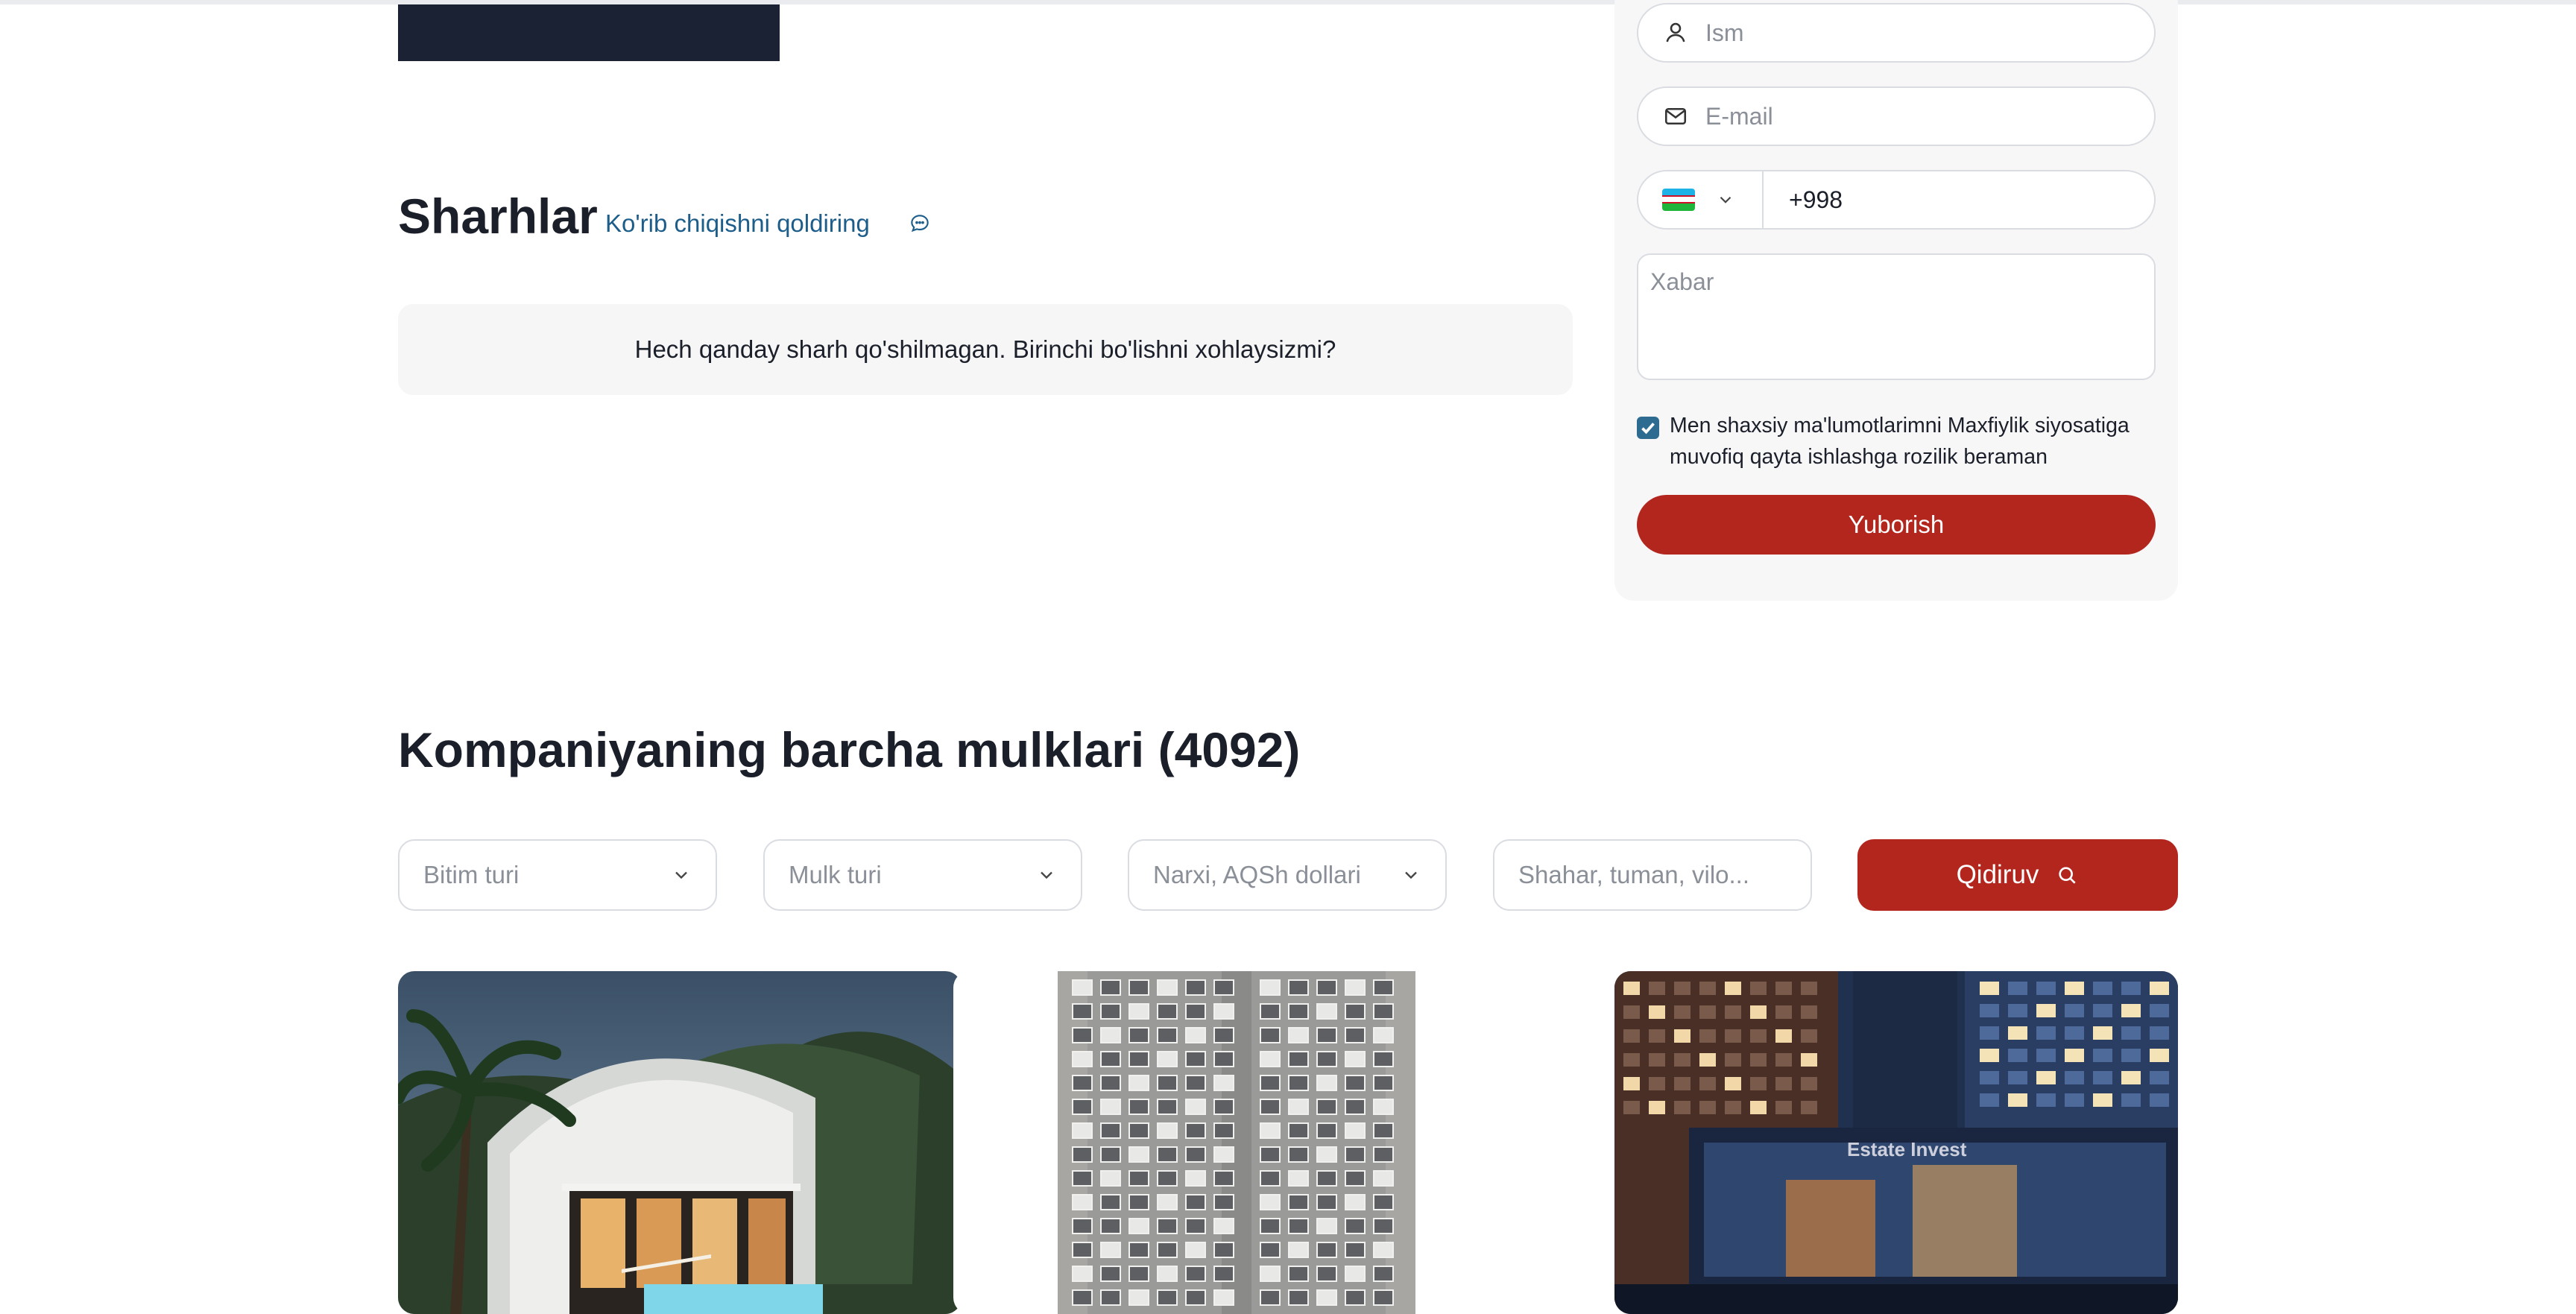 This screenshot has width=2576, height=1314. I want to click on property-card-tower, so click(1235, 1142).